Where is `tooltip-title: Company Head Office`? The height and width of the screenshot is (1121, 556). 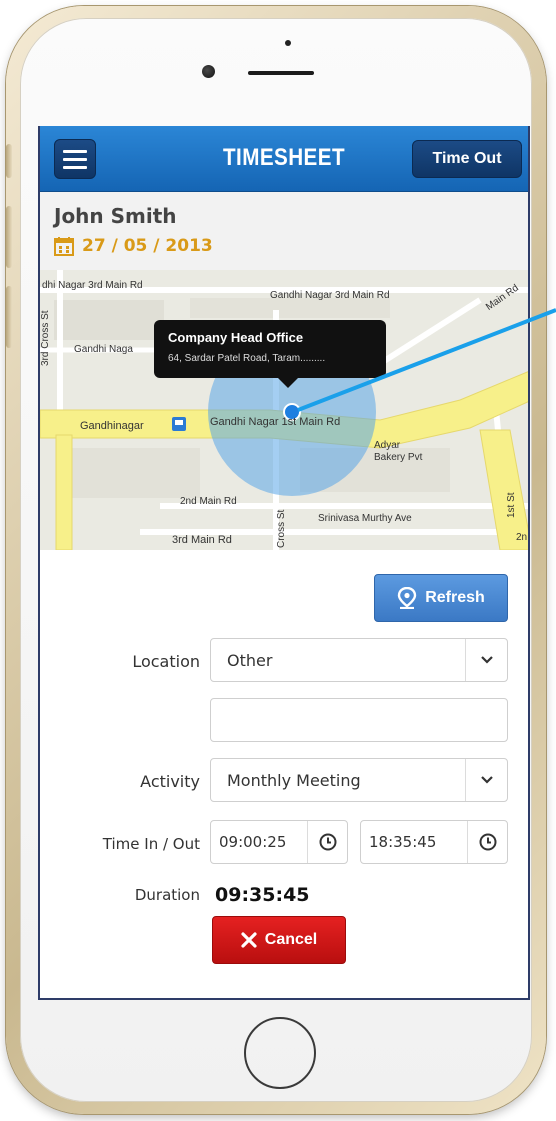
tooltip-title: Company Head Office is located at coordinates (236, 337).